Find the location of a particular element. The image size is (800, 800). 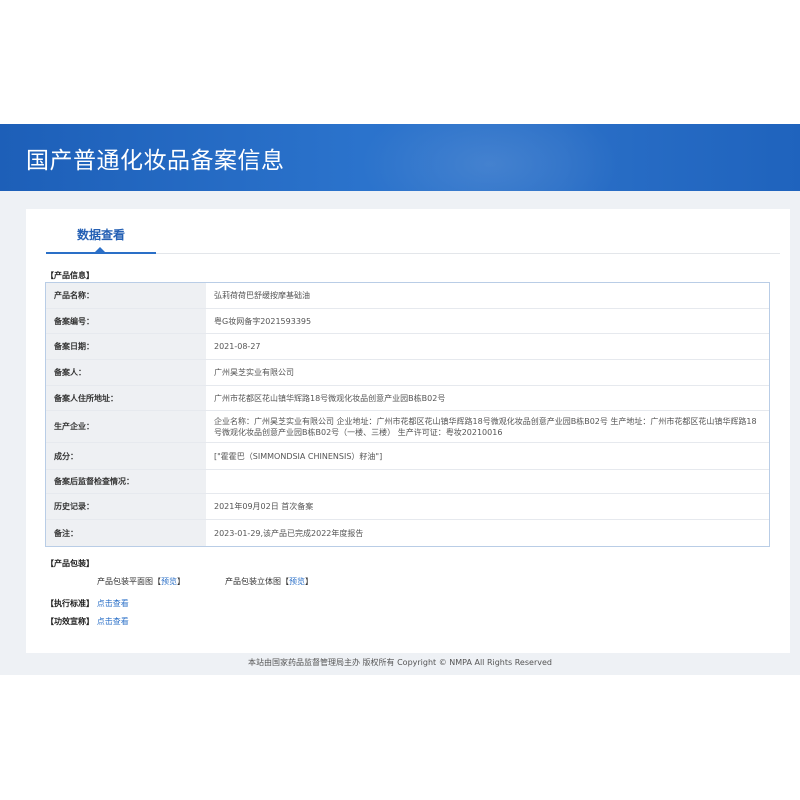

field-label: 备案人住所地址： is located at coordinates (126, 398).